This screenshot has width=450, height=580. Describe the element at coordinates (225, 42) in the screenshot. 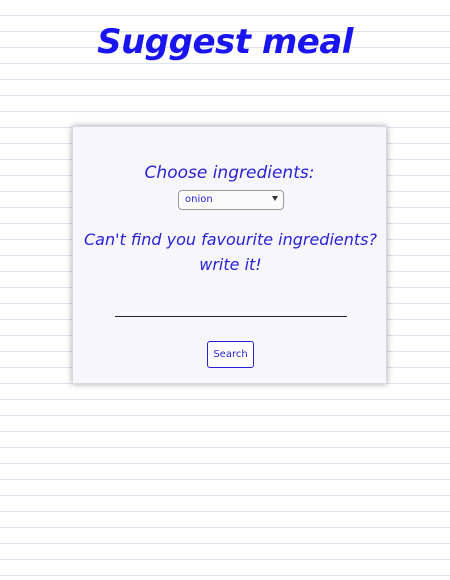

I see `page-title: Suggest meal` at that location.